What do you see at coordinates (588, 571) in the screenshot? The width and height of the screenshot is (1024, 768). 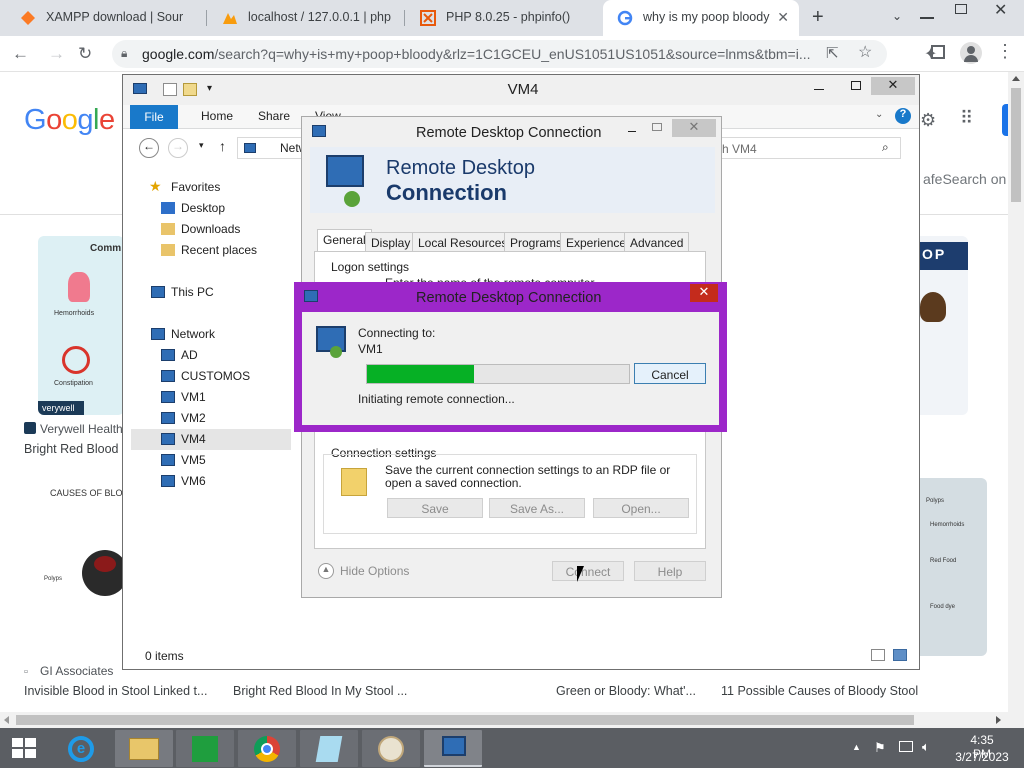 I see `connect-button: Connect` at bounding box center [588, 571].